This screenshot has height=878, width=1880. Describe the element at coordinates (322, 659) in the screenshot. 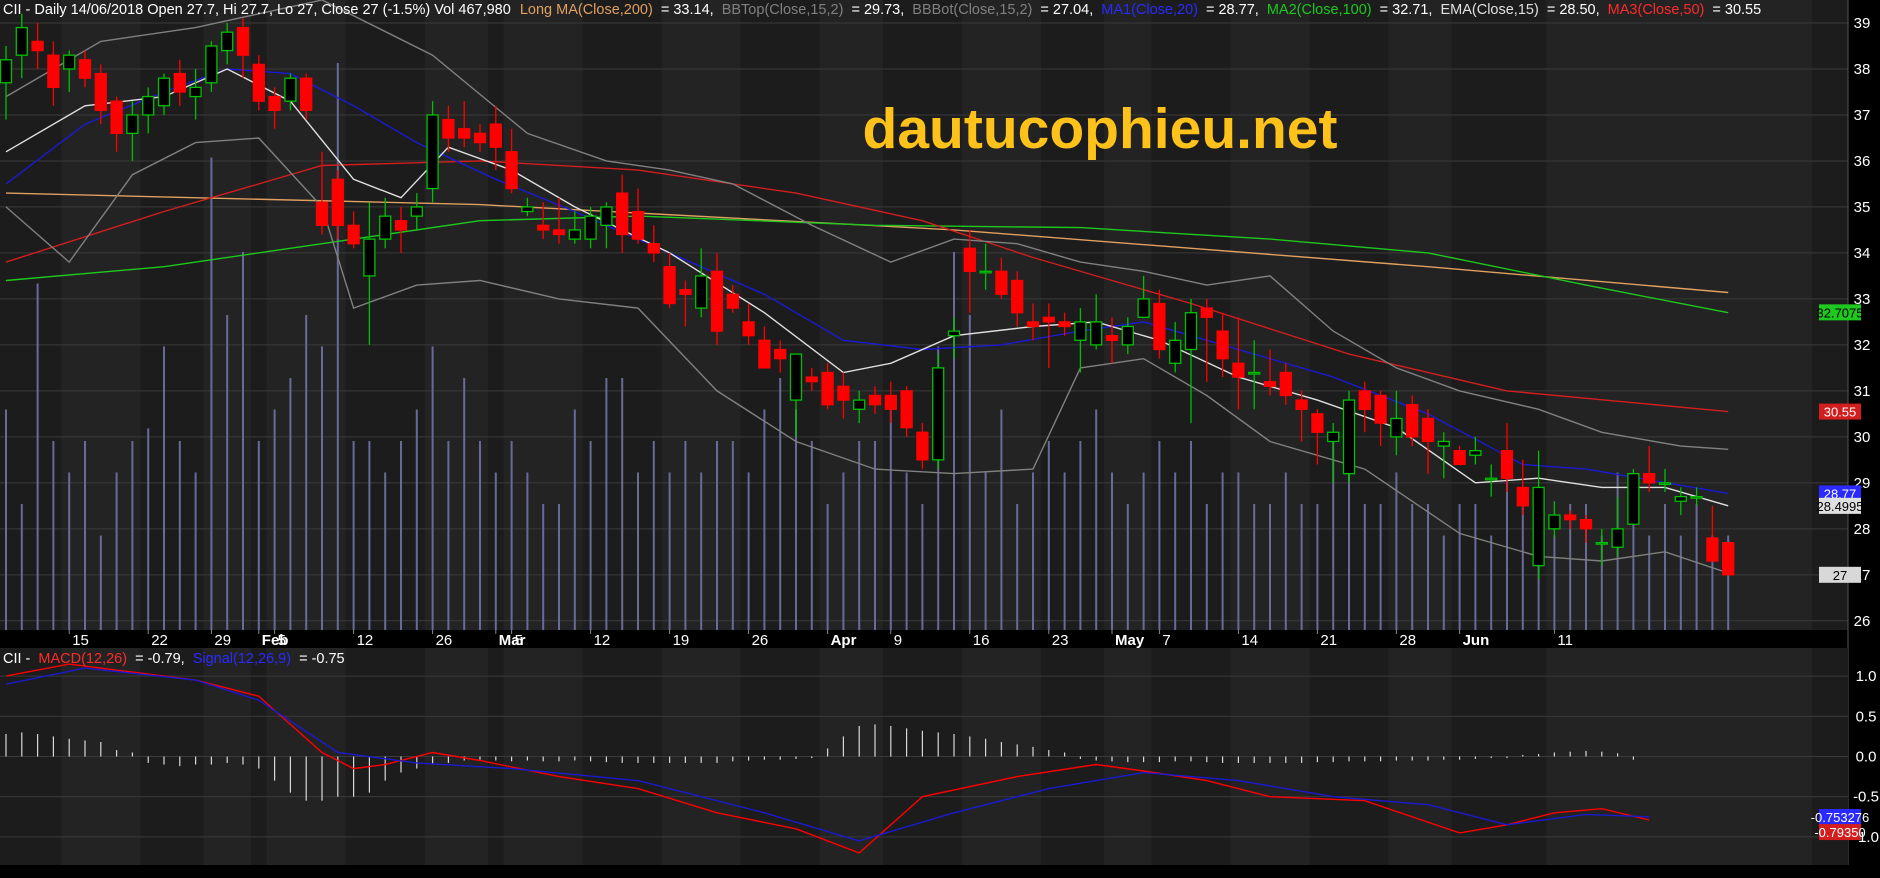

I see `signal-header-value: = -0.75` at that location.